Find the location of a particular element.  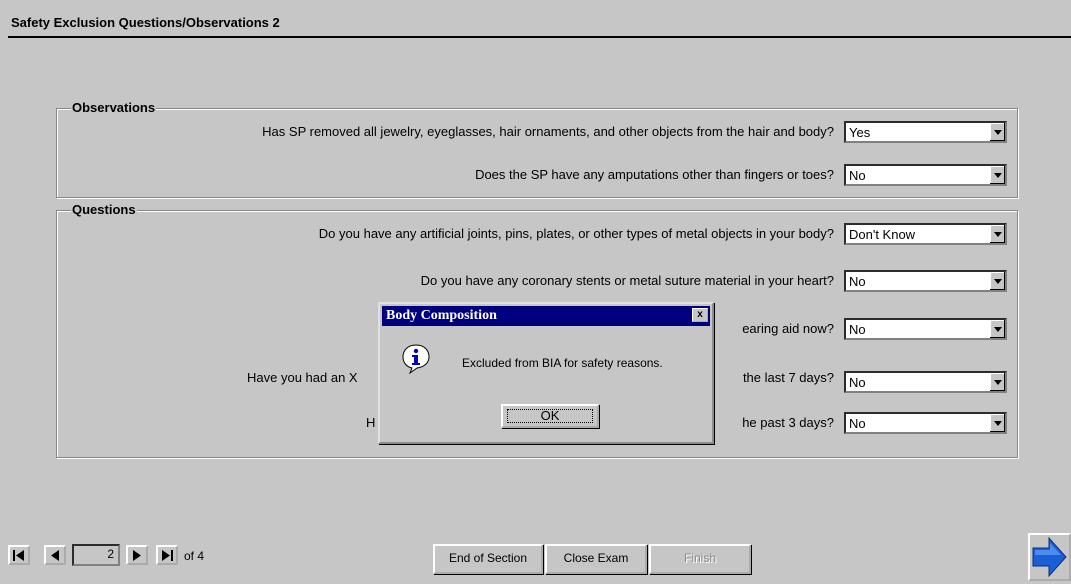

question-text-start: Have you had an X is located at coordinates (302, 377).